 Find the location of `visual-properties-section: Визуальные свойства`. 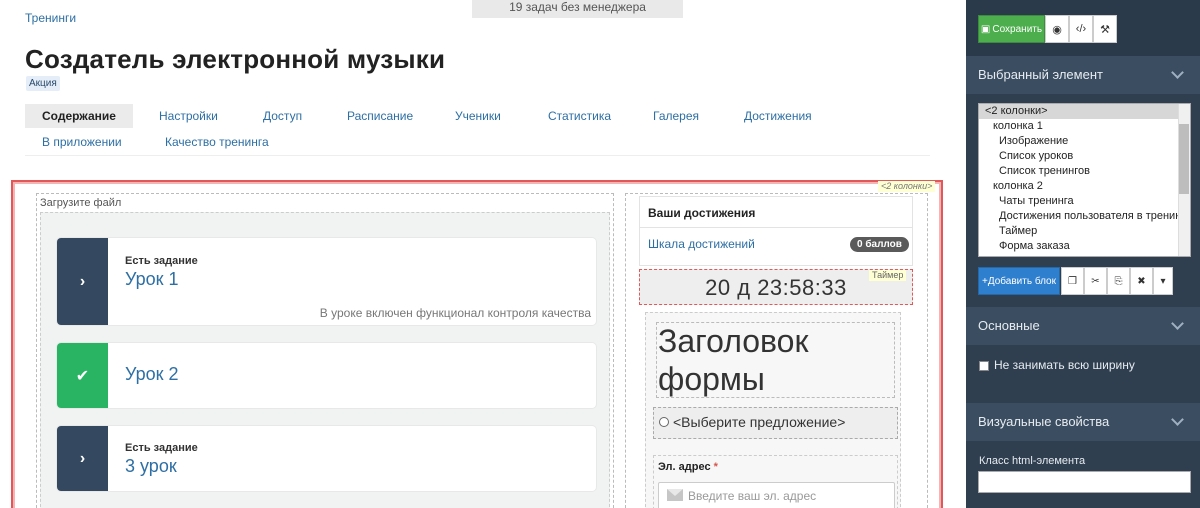

visual-properties-section: Визуальные свойства is located at coordinates (1083, 422).